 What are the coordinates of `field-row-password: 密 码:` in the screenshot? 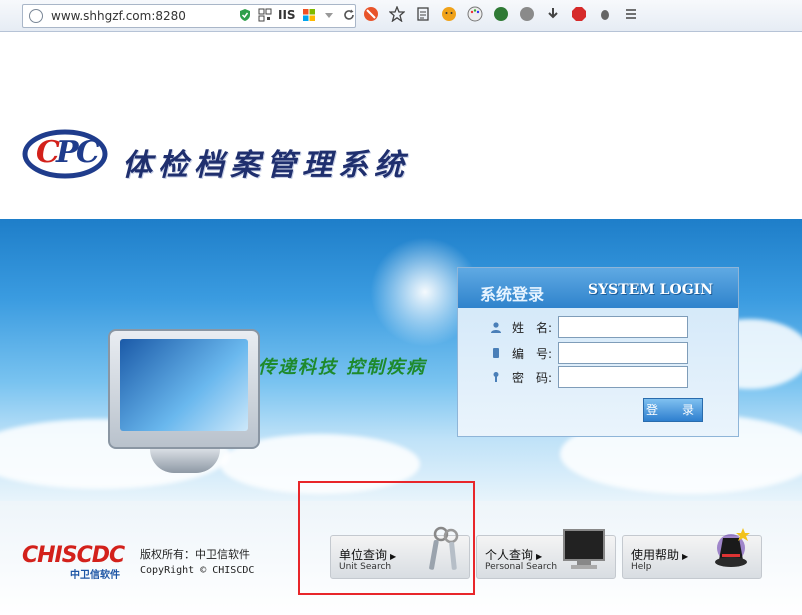 It's located at (589, 377).